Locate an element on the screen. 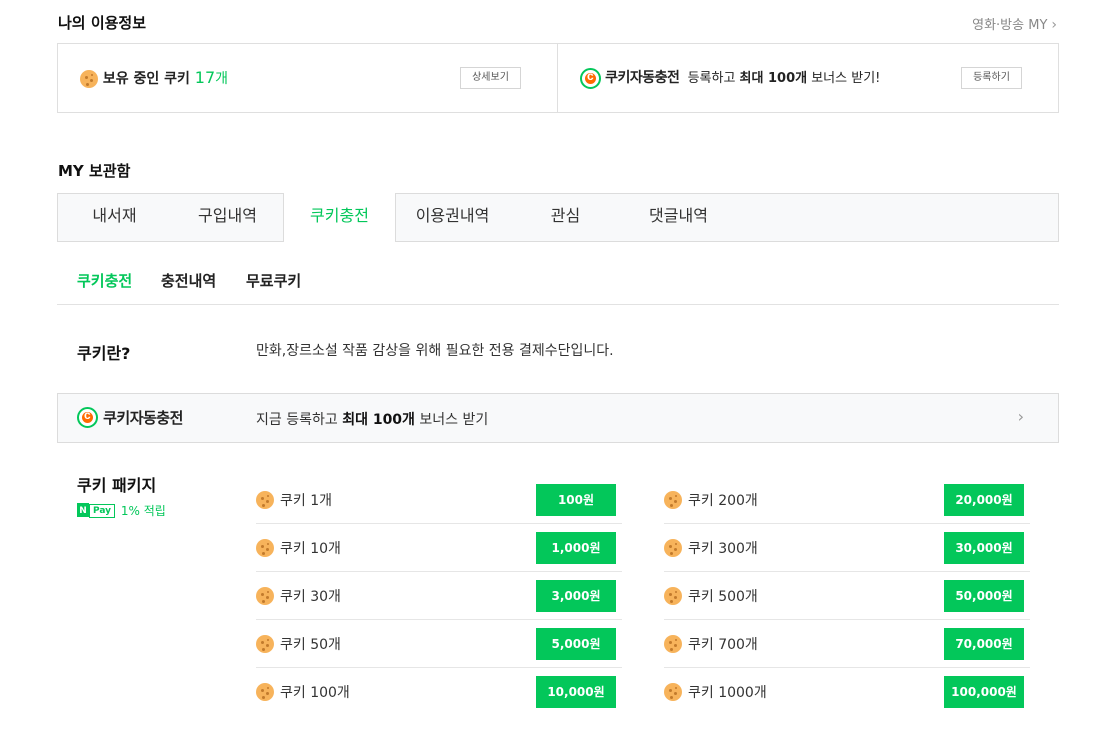  cookie-package-label: 쿠키 패키지 is located at coordinates (117, 485).